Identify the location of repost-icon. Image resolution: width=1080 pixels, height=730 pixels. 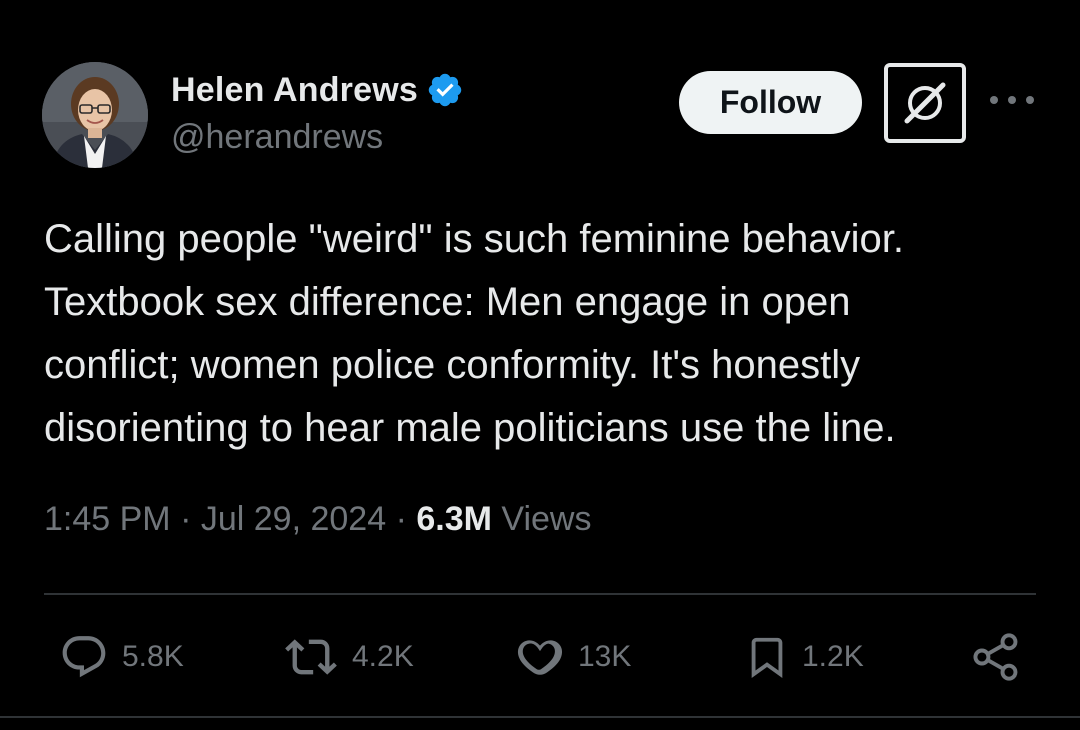
(311, 657).